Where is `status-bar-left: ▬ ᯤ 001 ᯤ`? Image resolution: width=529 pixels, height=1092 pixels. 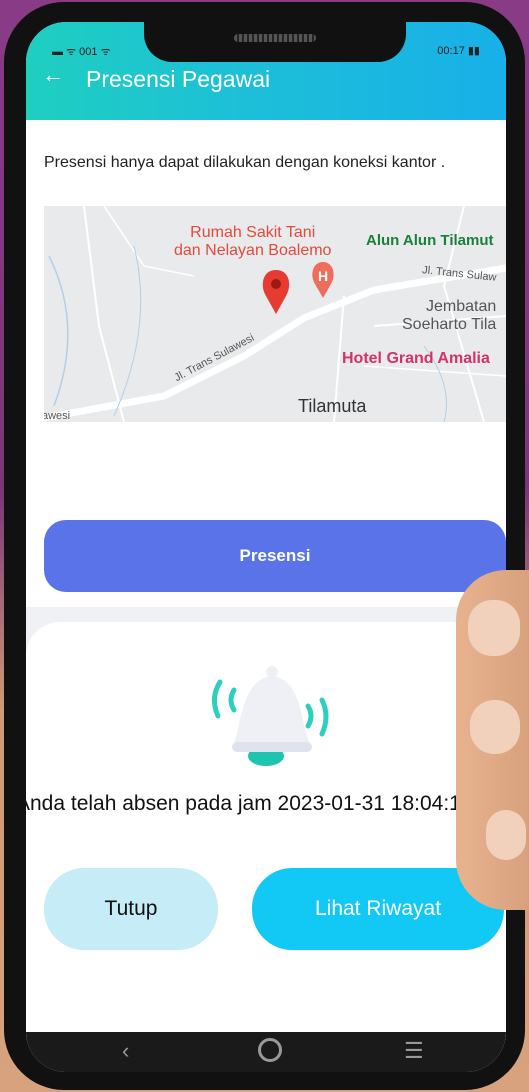 status-bar-left: ▬ ᯤ 001 ᯤ is located at coordinates (81, 52).